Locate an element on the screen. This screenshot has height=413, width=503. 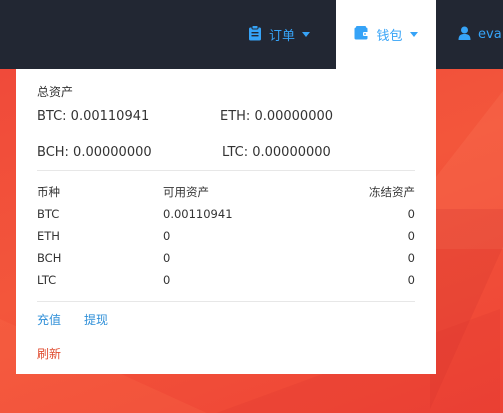
nav-orders-label: 订单 is located at coordinates (282, 36).